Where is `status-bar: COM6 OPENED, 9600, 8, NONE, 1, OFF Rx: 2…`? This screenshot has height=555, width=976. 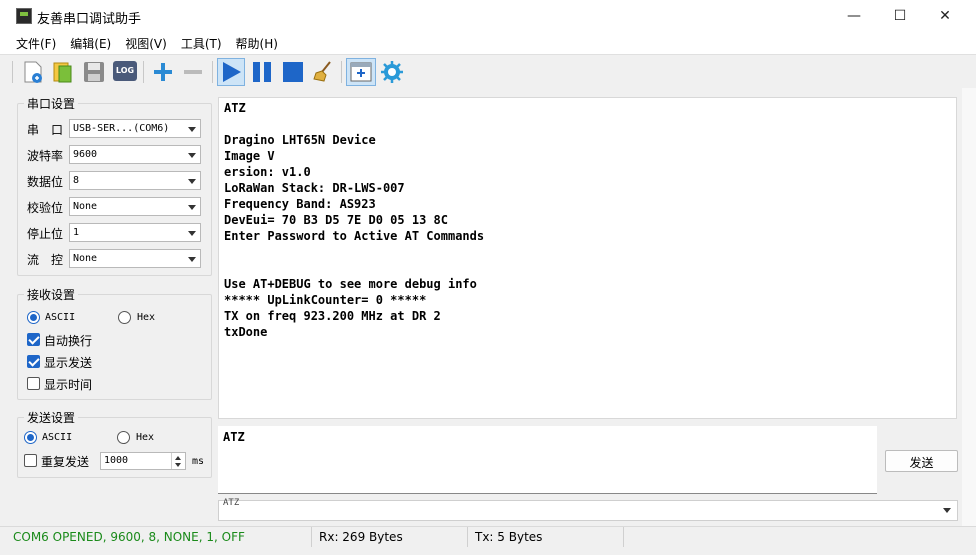
status-bar: COM6 OPENED, 9600, 8, NONE, 1, OFF Rx: 2… is located at coordinates (488, 536).